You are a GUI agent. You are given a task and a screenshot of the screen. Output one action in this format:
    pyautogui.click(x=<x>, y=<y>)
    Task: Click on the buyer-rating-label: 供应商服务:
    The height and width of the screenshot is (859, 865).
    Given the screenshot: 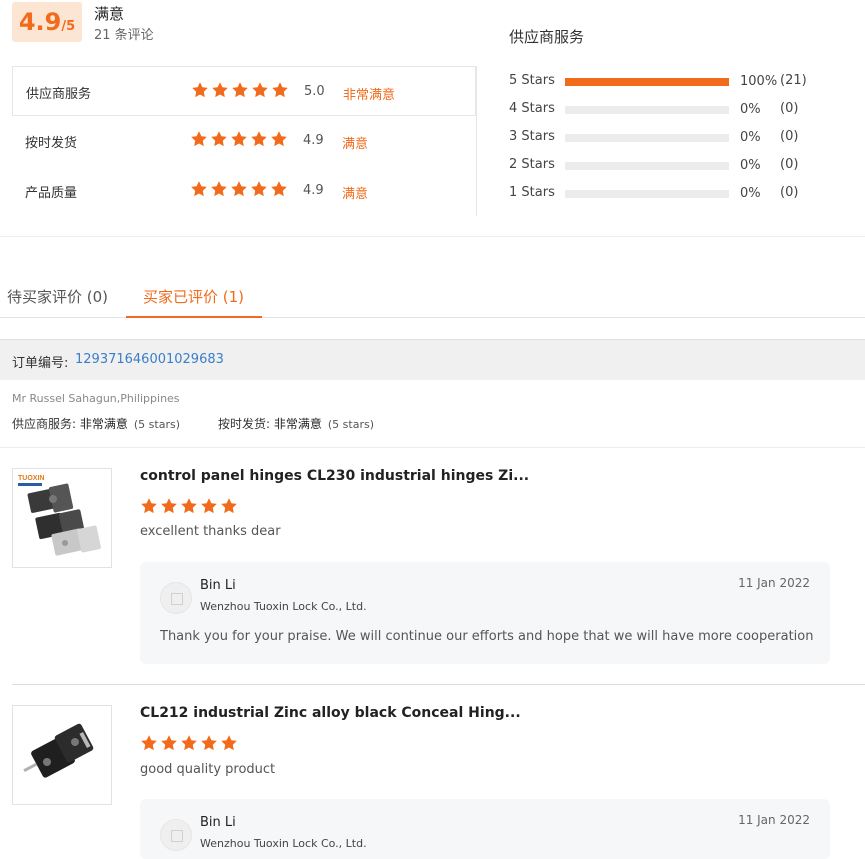 What is the action you would take?
    pyautogui.click(x=46, y=424)
    